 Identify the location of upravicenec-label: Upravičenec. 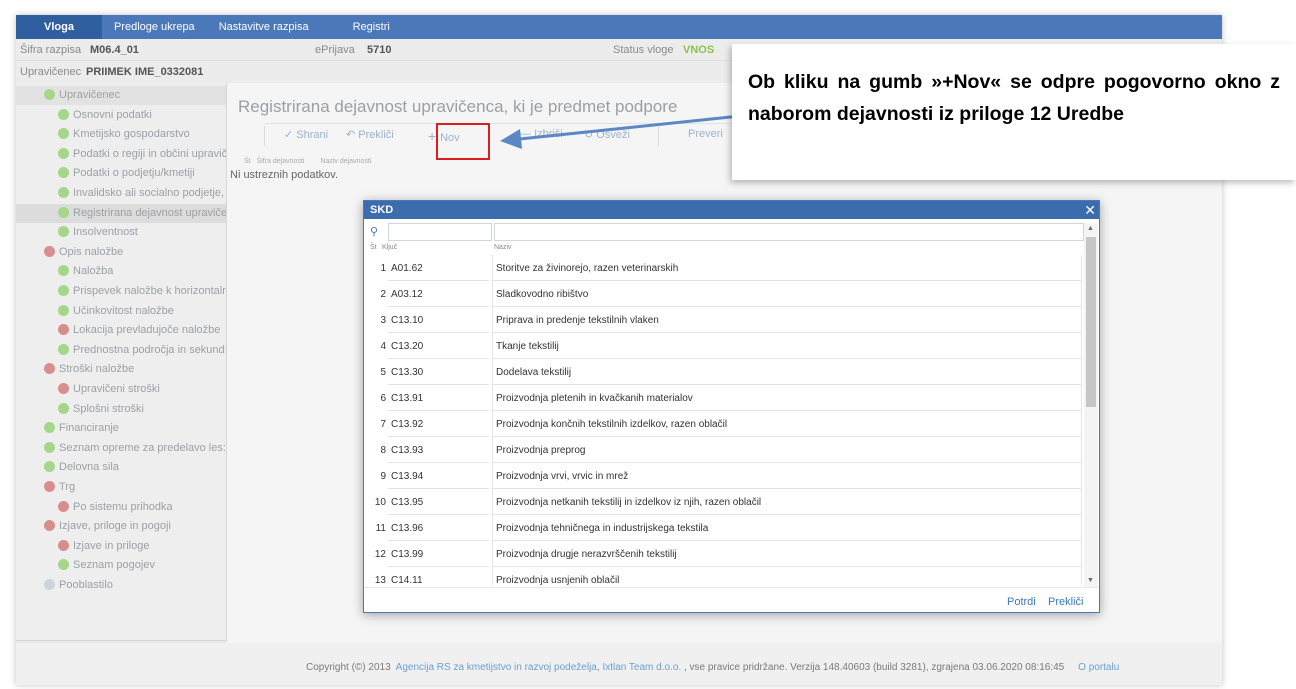
(51, 72).